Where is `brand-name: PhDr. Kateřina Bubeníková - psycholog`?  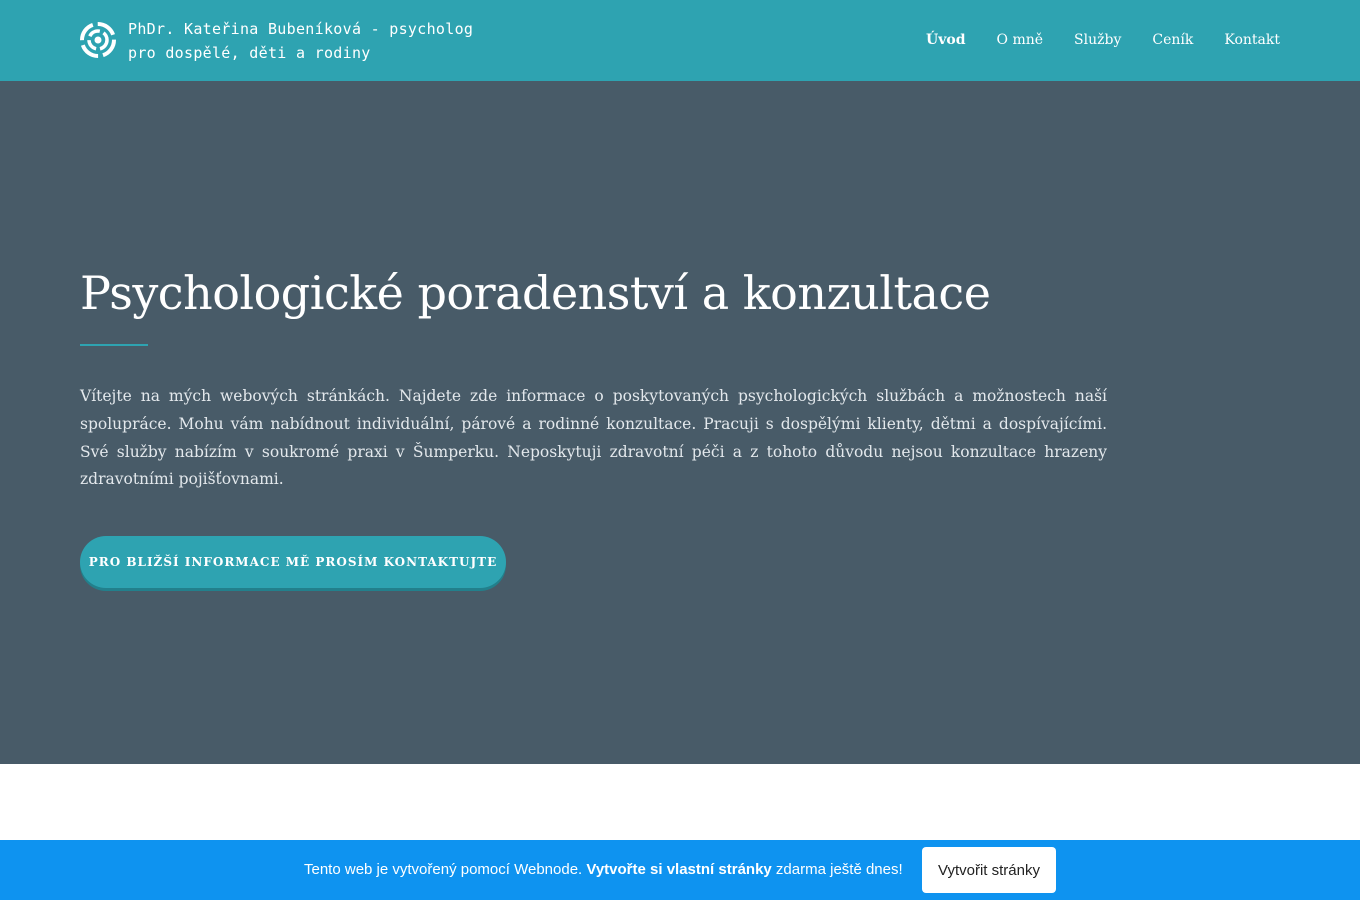 brand-name: PhDr. Kateřina Bubeníková - psycholog is located at coordinates (301, 29).